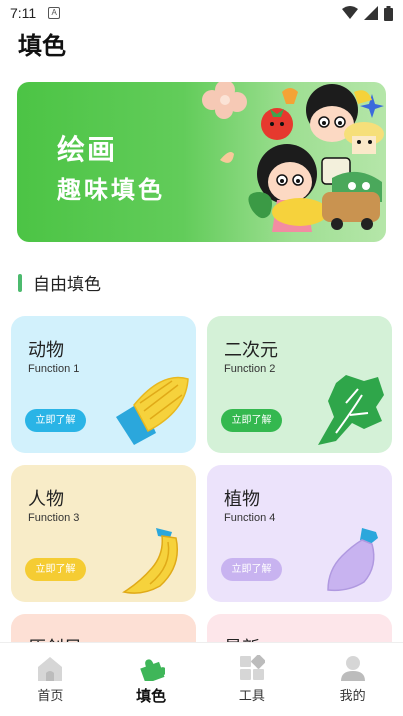  What do you see at coordinates (352, 696) in the screenshot?
I see `tab-label: 我的` at bounding box center [352, 696].